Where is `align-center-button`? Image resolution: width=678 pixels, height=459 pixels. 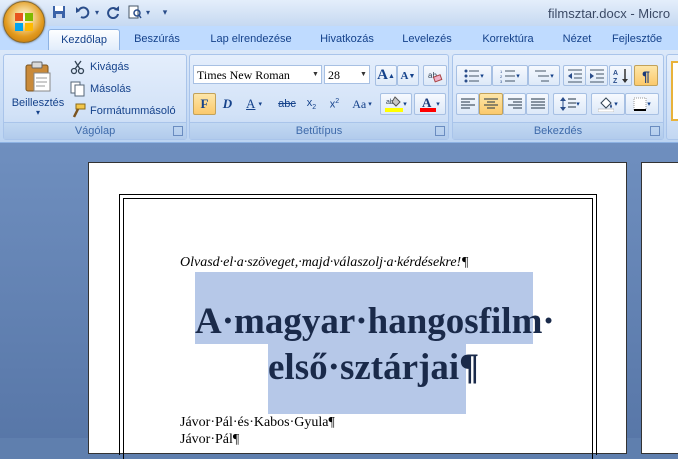 align-center-button is located at coordinates (491, 104).